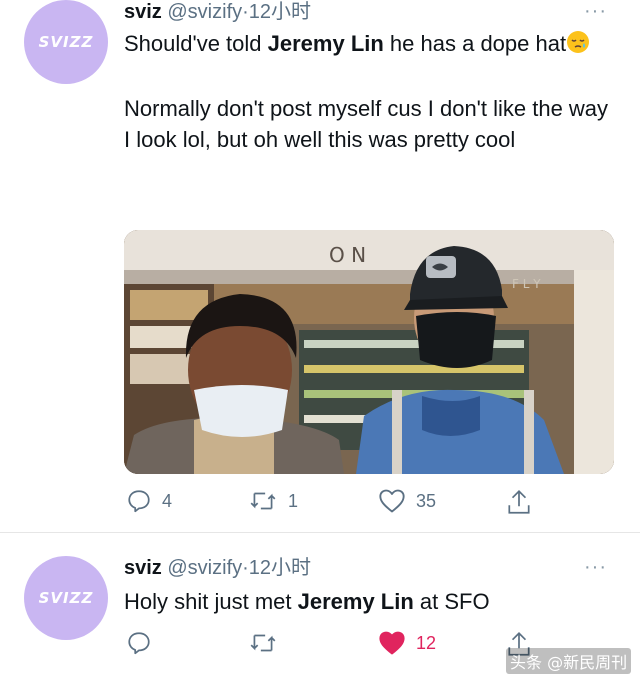  Describe the element at coordinates (392, 501) in the screenshot. I see `heart-icon` at that location.